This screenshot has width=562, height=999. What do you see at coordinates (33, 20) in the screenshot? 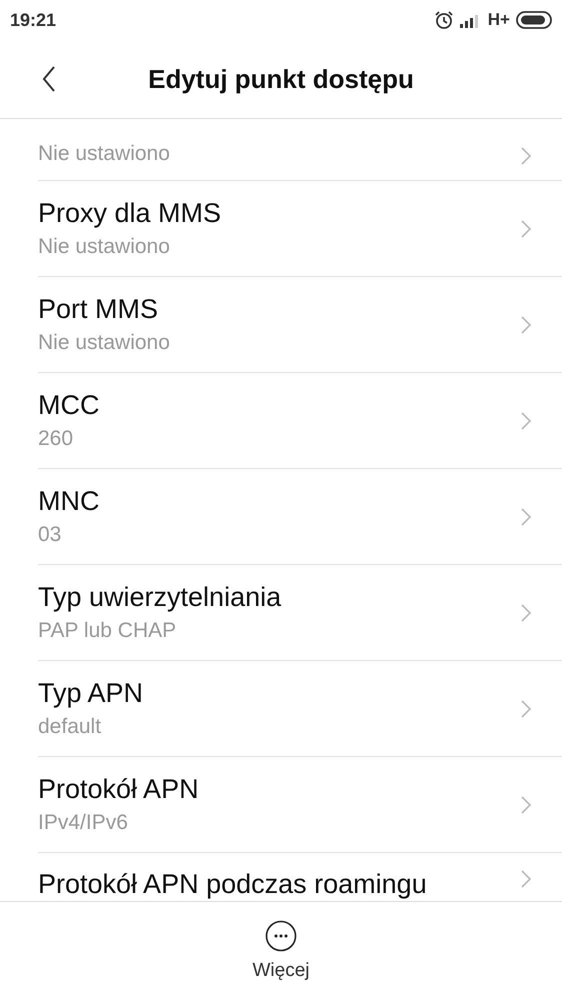
I see `status-time: 19:21` at bounding box center [33, 20].